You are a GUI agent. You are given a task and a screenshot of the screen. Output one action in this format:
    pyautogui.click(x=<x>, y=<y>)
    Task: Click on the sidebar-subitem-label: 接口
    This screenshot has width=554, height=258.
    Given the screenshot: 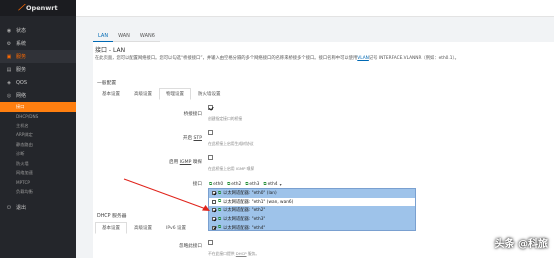 What is the action you would take?
    pyautogui.click(x=20, y=106)
    